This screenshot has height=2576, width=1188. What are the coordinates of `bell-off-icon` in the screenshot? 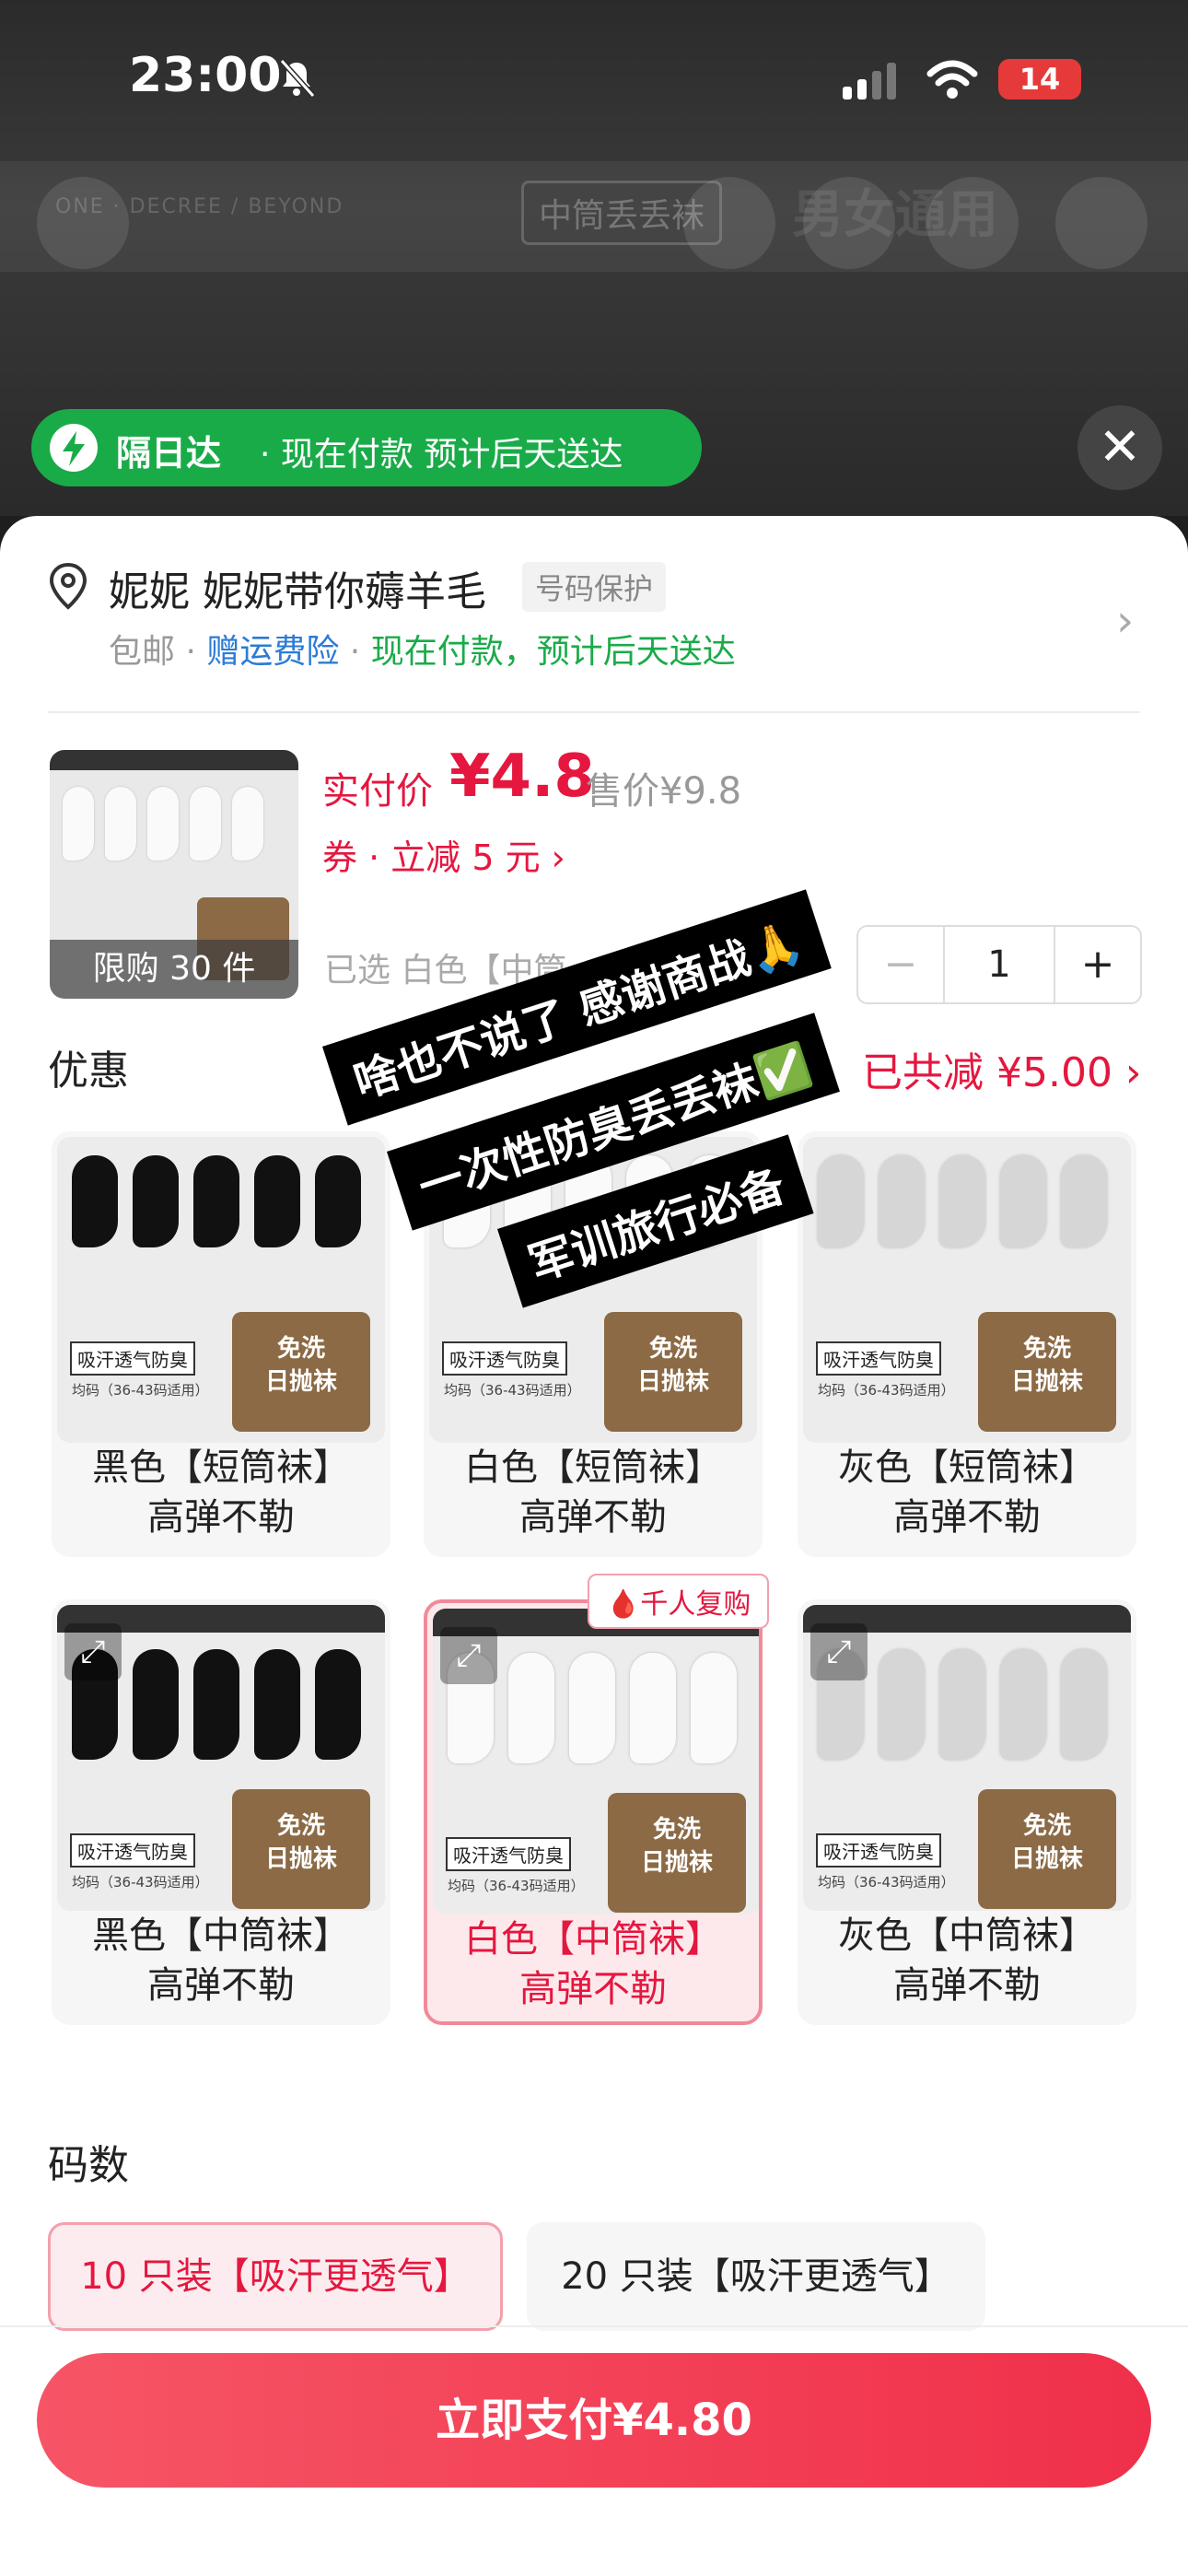 It's located at (297, 78).